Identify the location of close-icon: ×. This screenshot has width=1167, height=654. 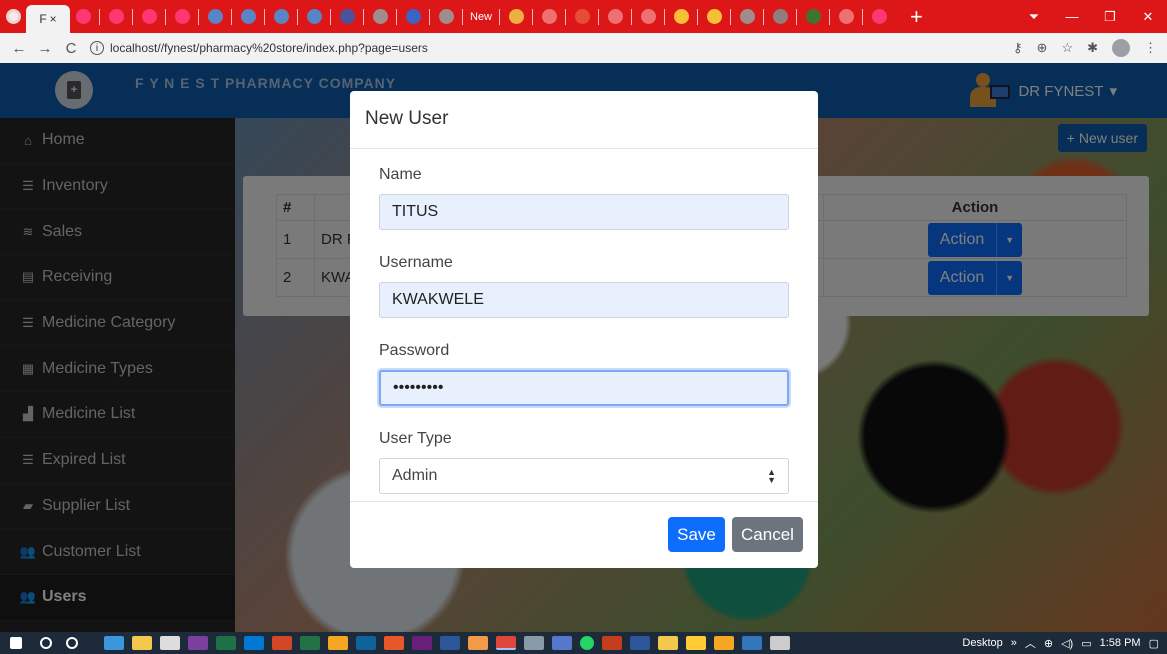
(53, 19).